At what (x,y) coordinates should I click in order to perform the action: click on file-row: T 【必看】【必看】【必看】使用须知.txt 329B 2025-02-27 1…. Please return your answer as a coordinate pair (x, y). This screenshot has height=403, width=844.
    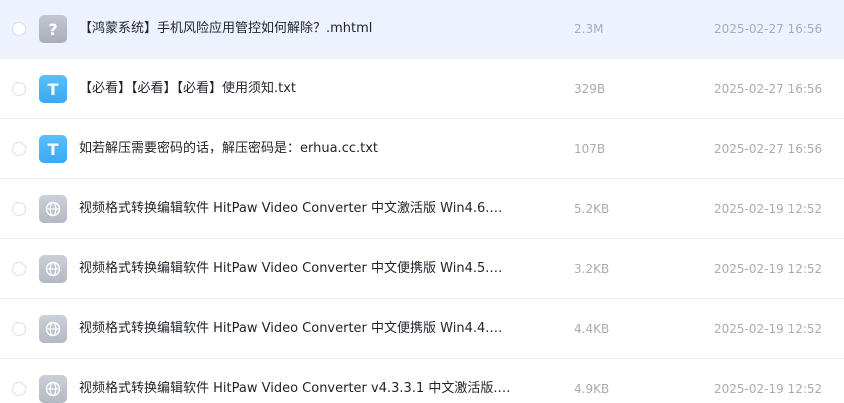
    Looking at the image, I should click on (422, 89).